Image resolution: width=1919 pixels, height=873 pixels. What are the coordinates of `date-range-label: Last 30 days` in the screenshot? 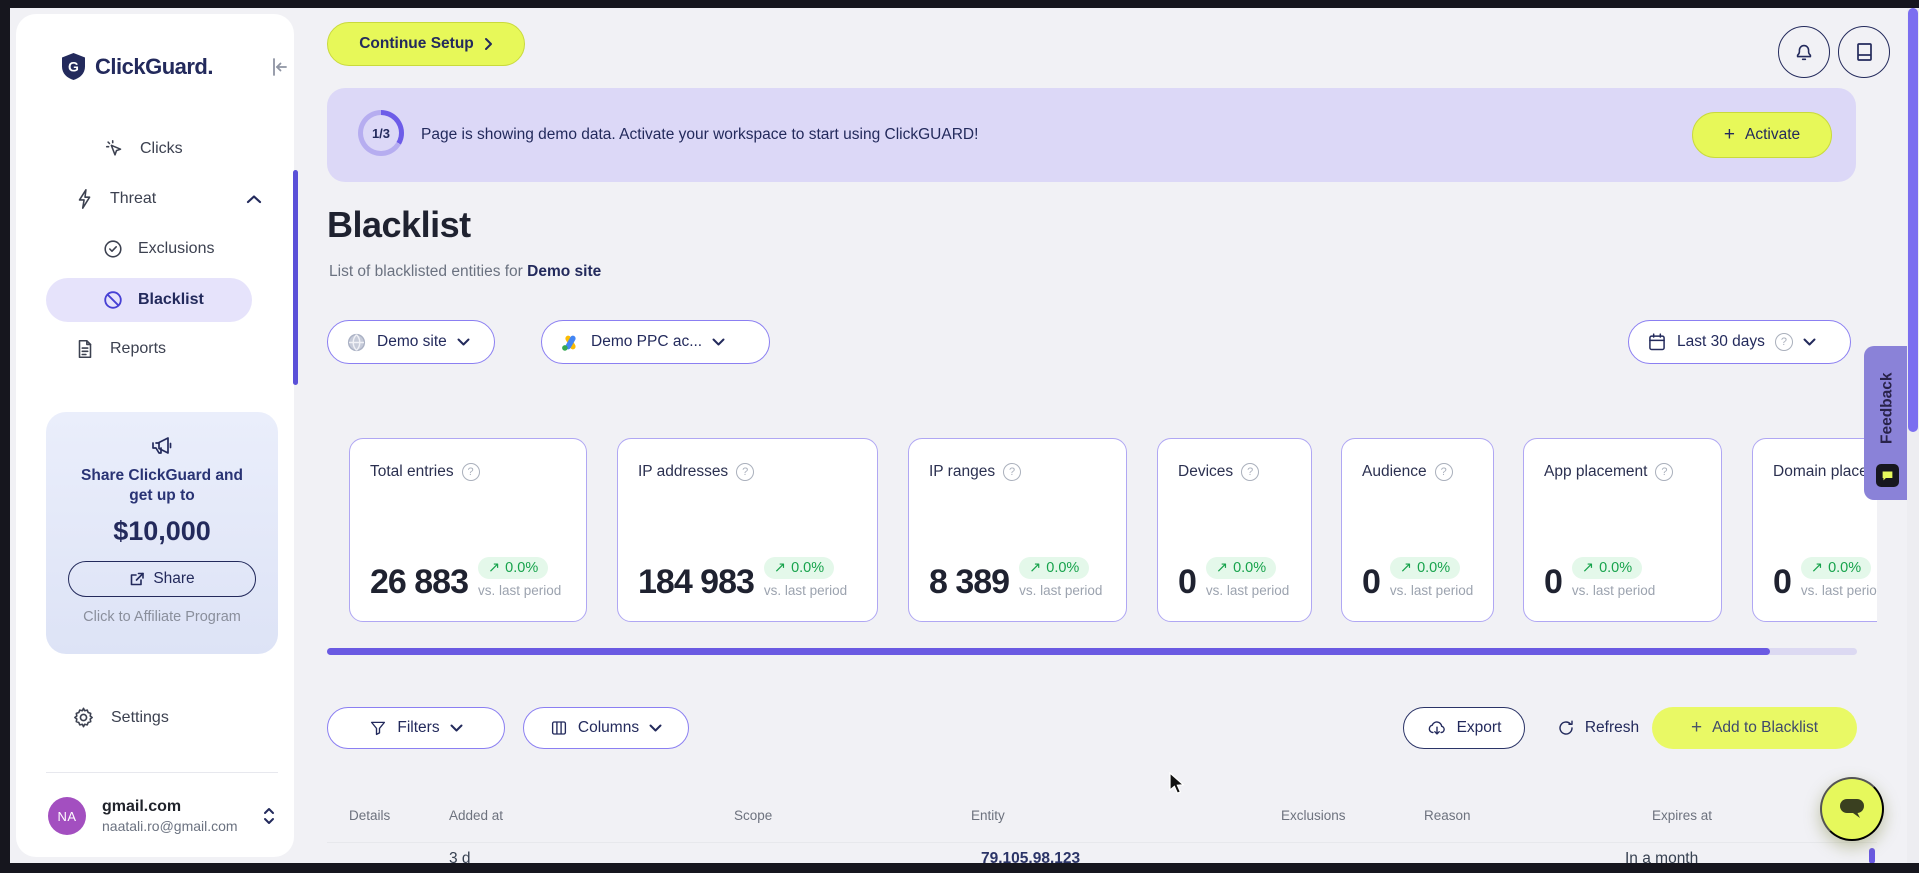 It's located at (1721, 341).